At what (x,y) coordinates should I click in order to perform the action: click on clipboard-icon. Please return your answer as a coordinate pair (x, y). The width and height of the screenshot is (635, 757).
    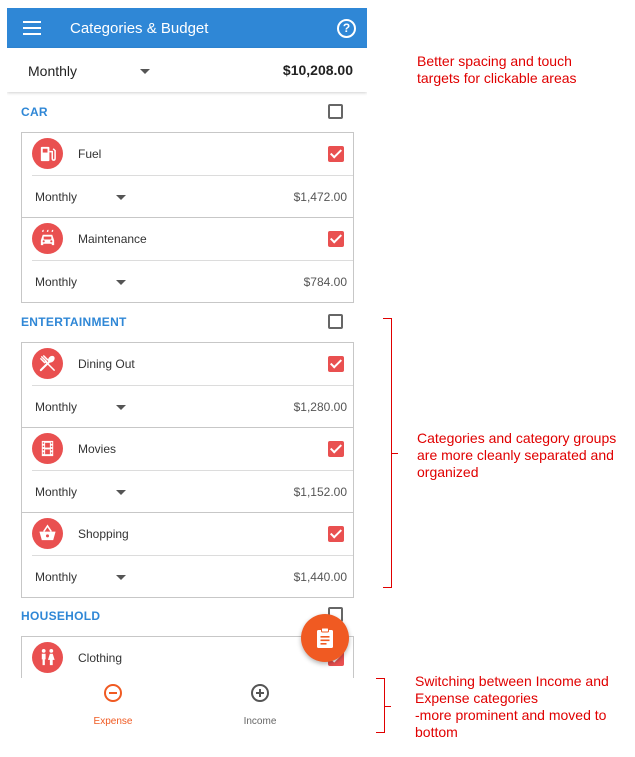
    Looking at the image, I should click on (325, 637).